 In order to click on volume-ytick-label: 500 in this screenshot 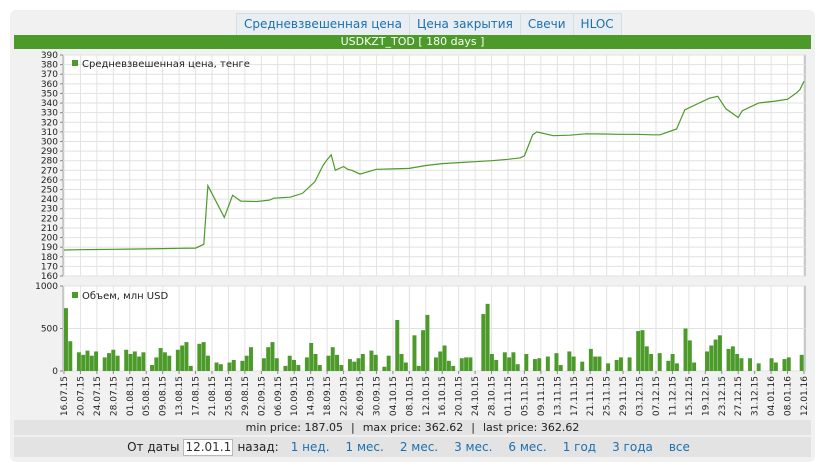, I will do `click(49, 330)`.